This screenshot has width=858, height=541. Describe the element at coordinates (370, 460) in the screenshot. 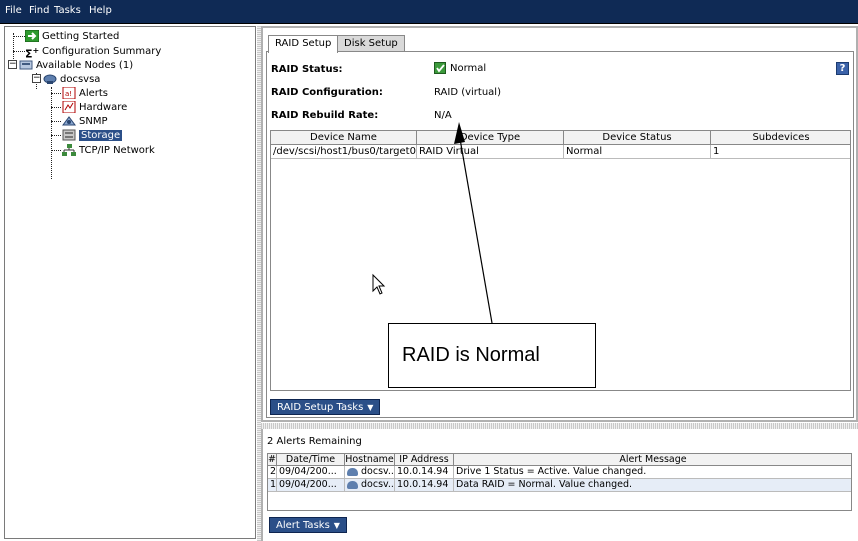

I see `column-header-hostname: Hostname` at that location.